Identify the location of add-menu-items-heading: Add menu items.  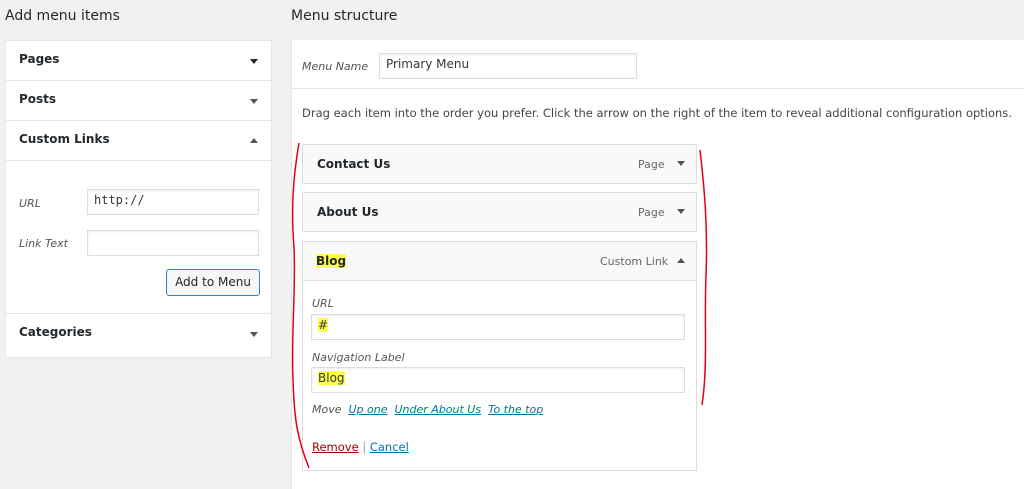
(62, 16).